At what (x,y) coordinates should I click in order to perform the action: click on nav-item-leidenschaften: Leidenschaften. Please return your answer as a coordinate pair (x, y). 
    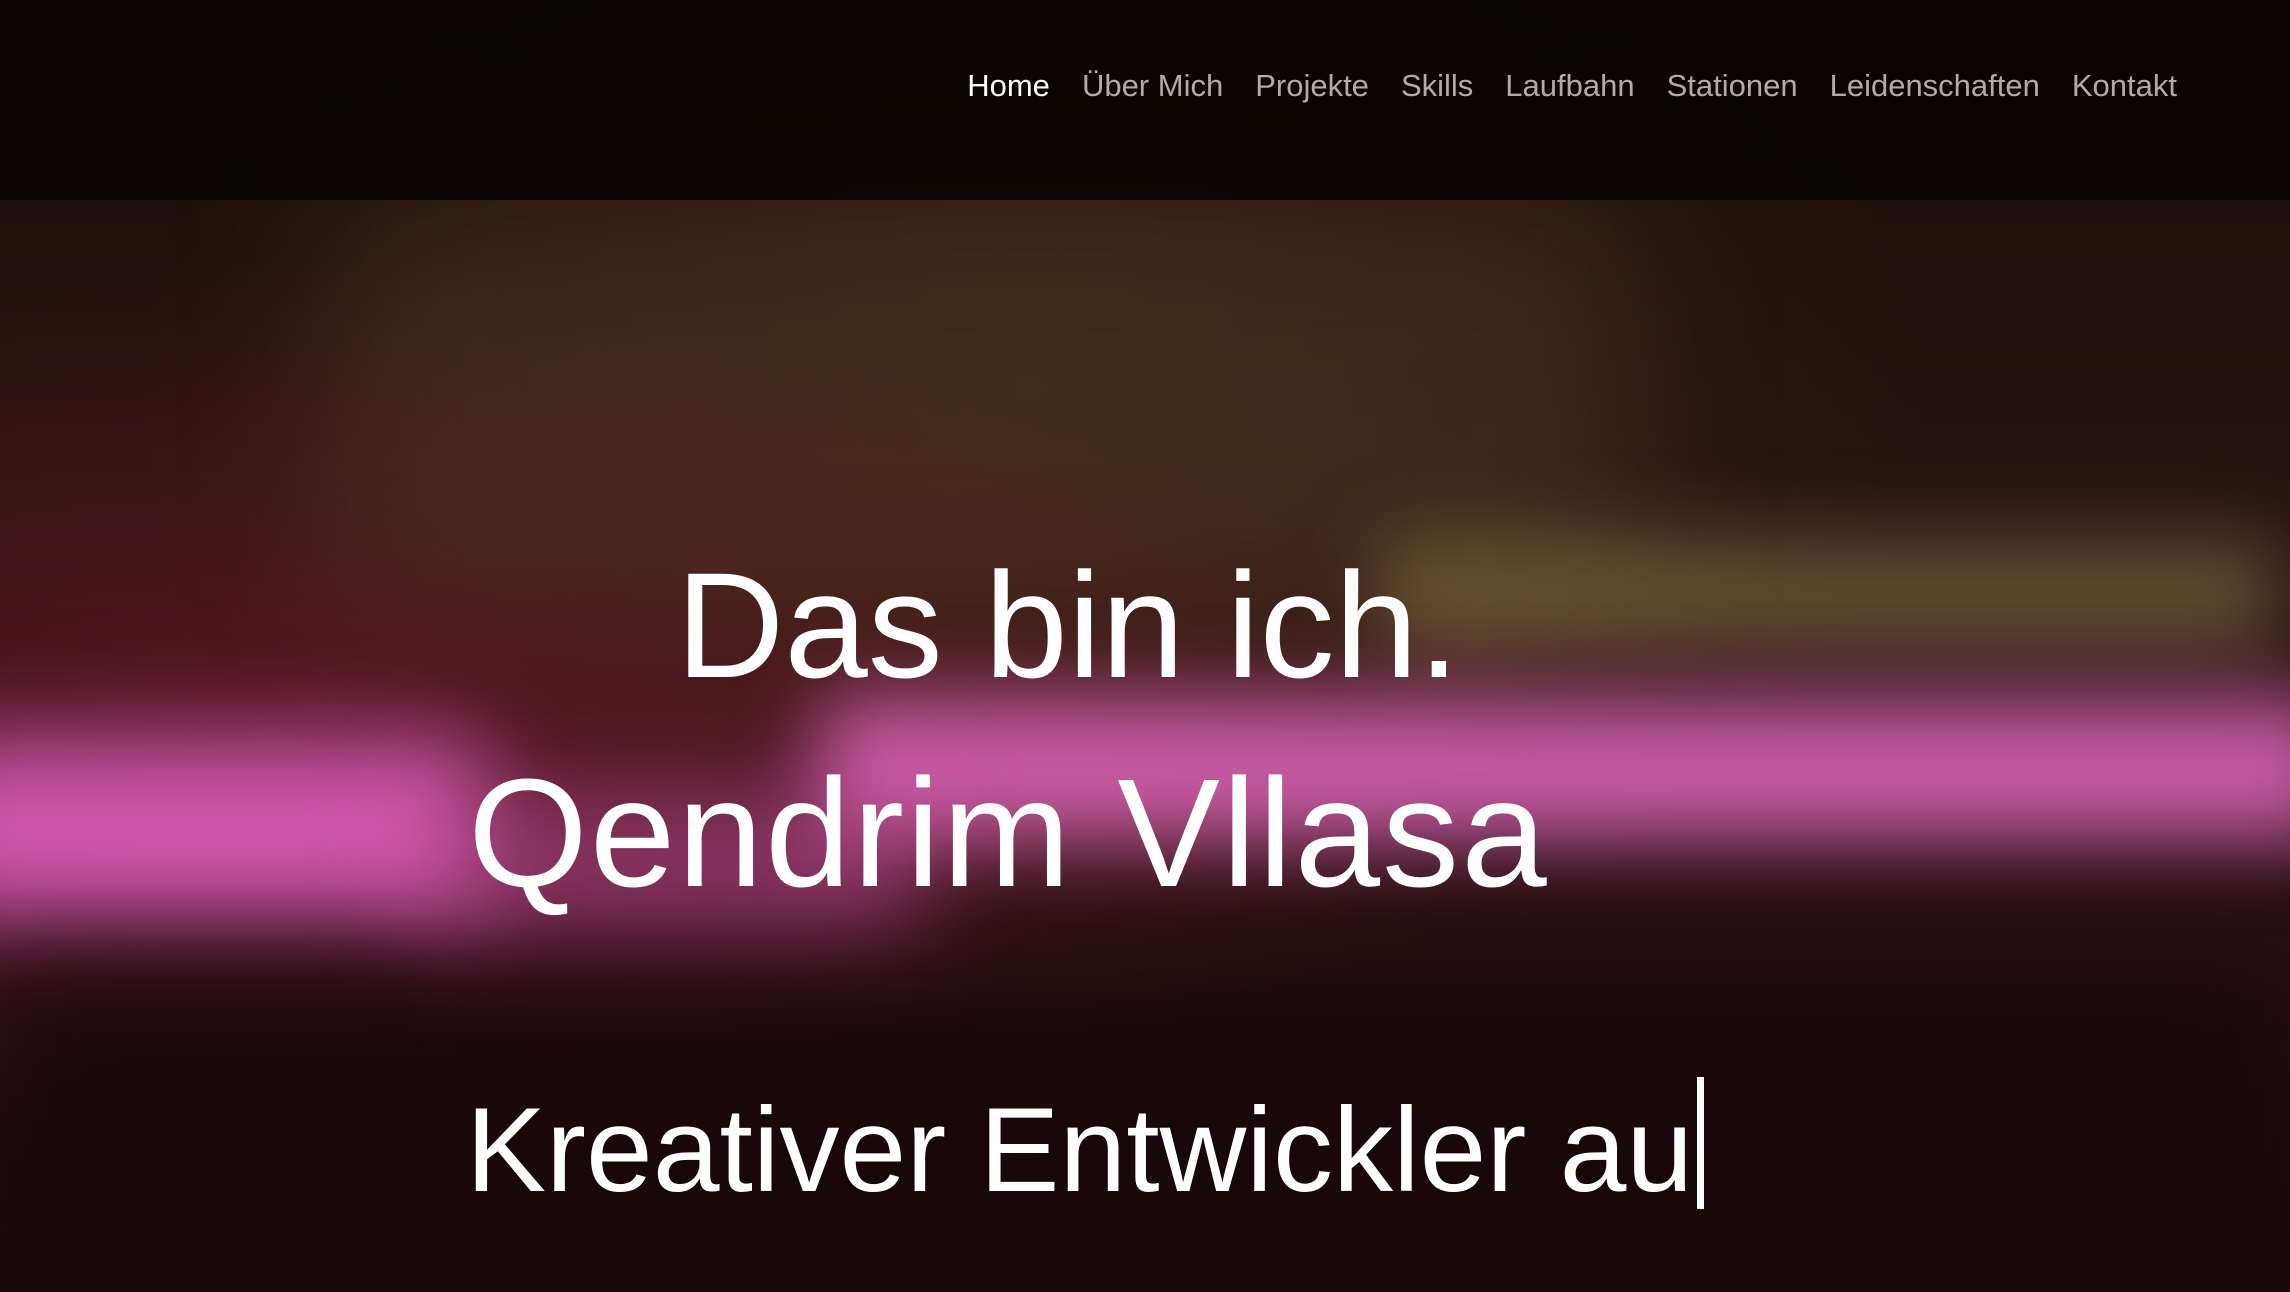
    Looking at the image, I should click on (1935, 86).